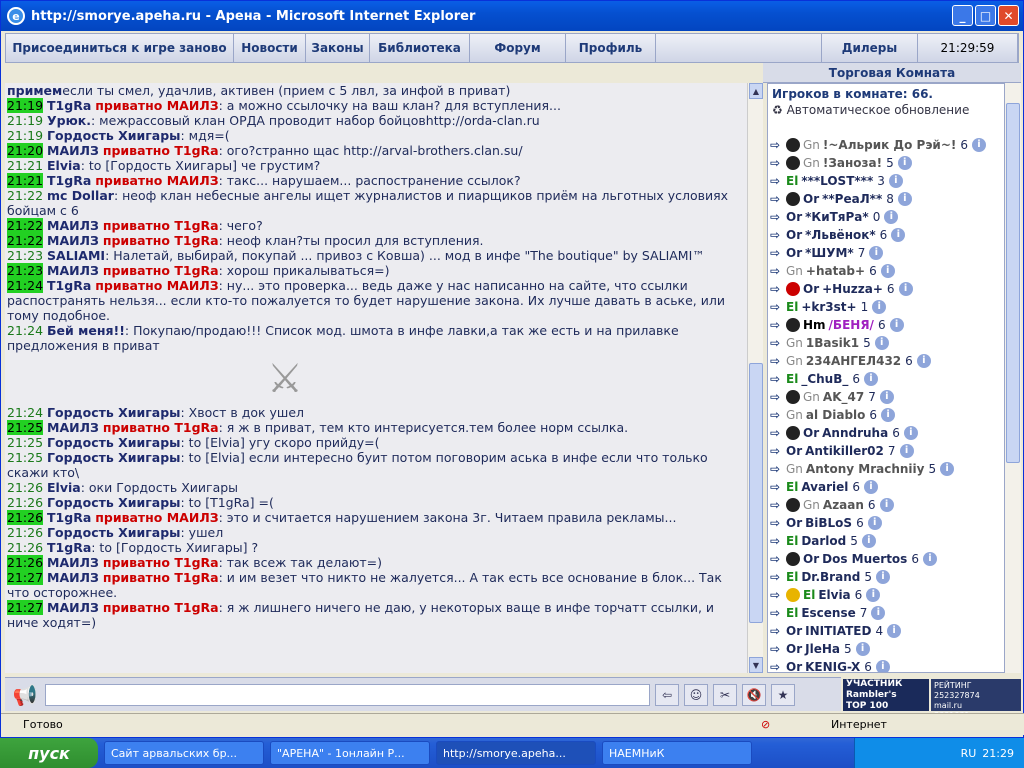 This screenshot has width=1024, height=768. Describe the element at coordinates (611, 48) in the screenshot. I see `nav-profile: Профиль` at that location.